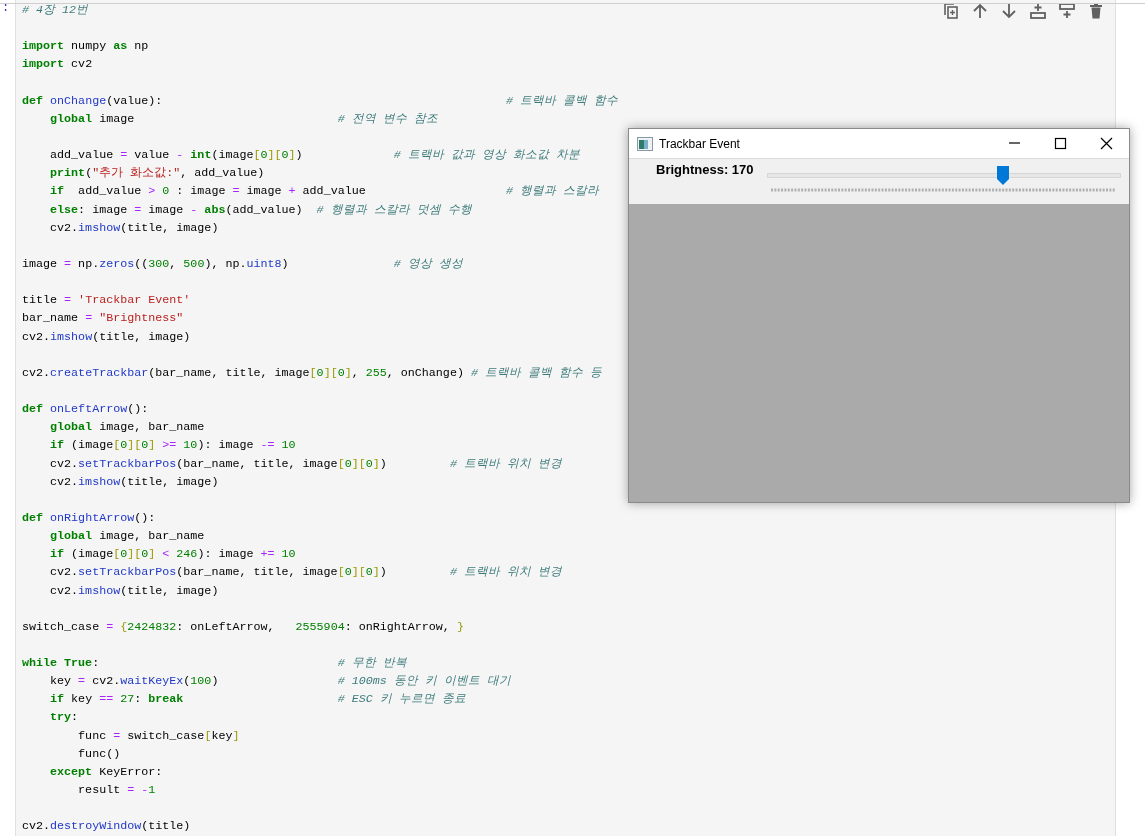 This screenshot has height=836, width=1145. I want to click on close-icon, so click(1106, 143).